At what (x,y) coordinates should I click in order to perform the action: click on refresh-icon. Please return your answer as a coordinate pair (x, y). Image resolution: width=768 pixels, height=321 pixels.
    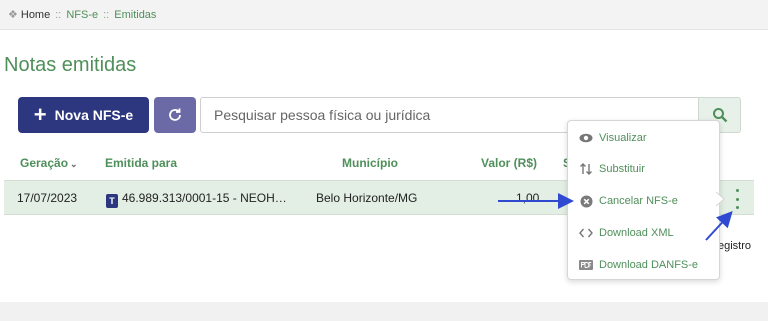
    Looking at the image, I should click on (175, 114).